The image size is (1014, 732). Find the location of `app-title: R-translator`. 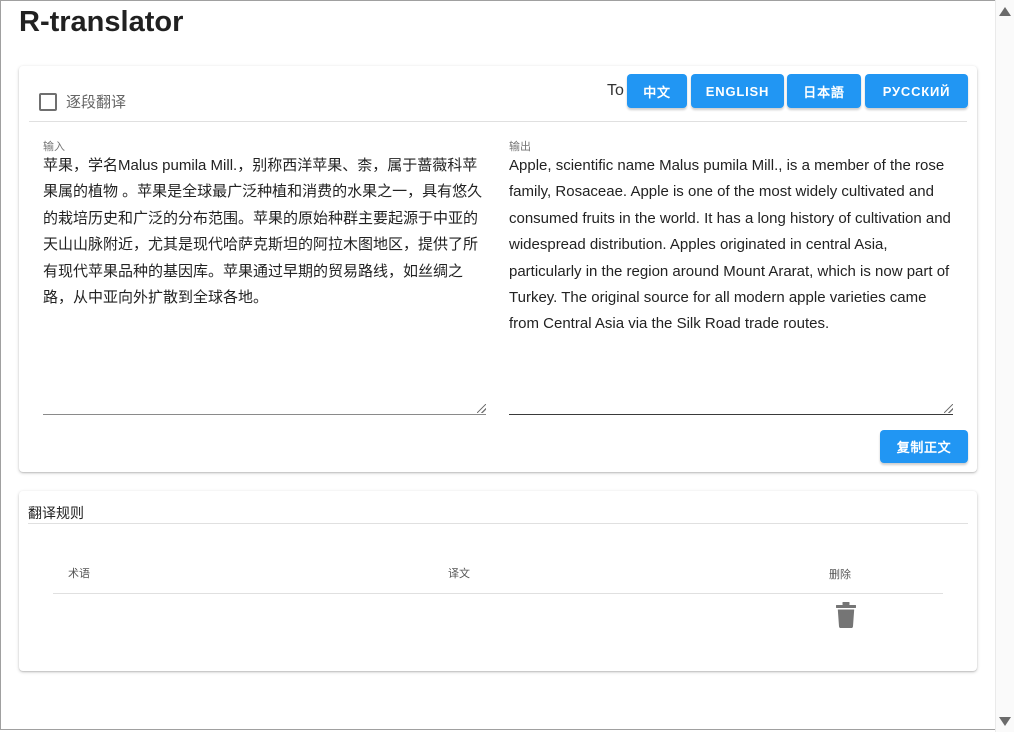

app-title: R-translator is located at coordinates (101, 22).